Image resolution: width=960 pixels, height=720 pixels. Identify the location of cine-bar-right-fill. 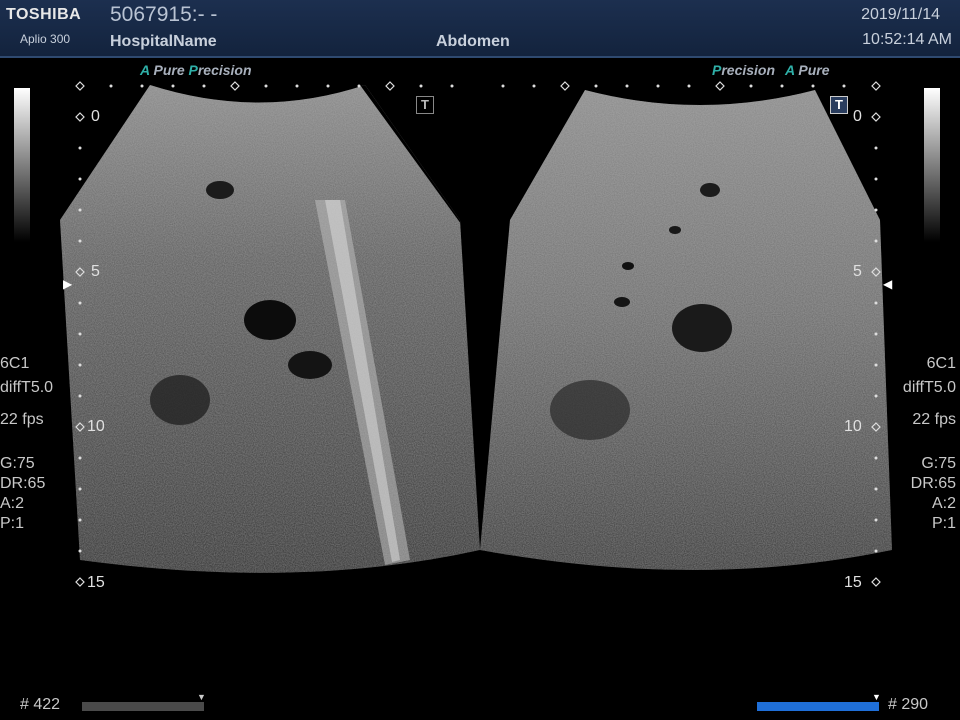
(818, 706).